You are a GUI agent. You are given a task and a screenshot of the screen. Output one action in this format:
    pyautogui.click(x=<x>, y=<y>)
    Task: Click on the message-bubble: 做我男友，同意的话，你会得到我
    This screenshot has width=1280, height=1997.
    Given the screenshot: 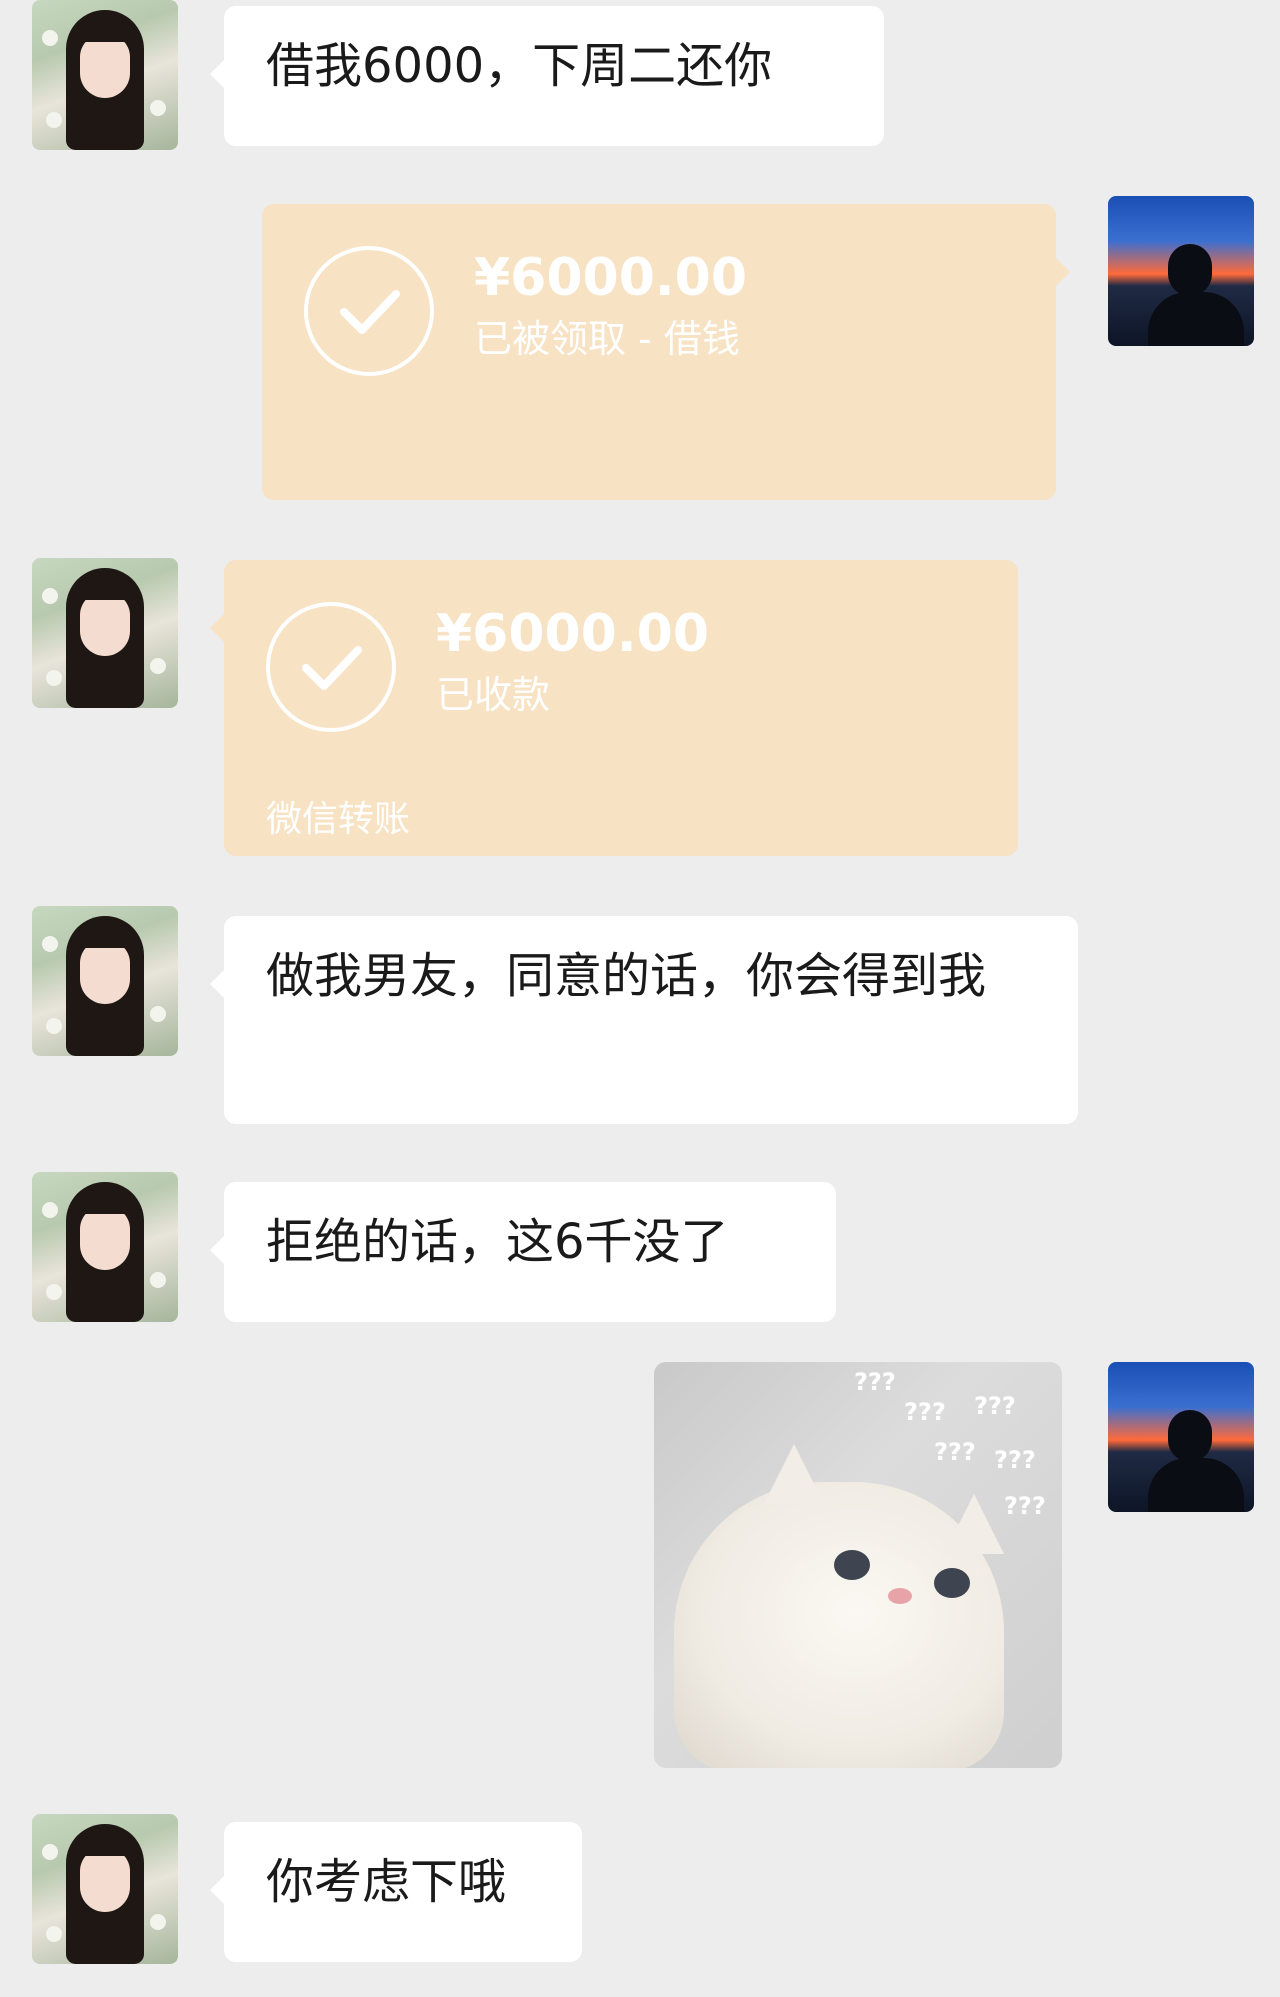 What is the action you would take?
    pyautogui.click(x=644, y=1020)
    